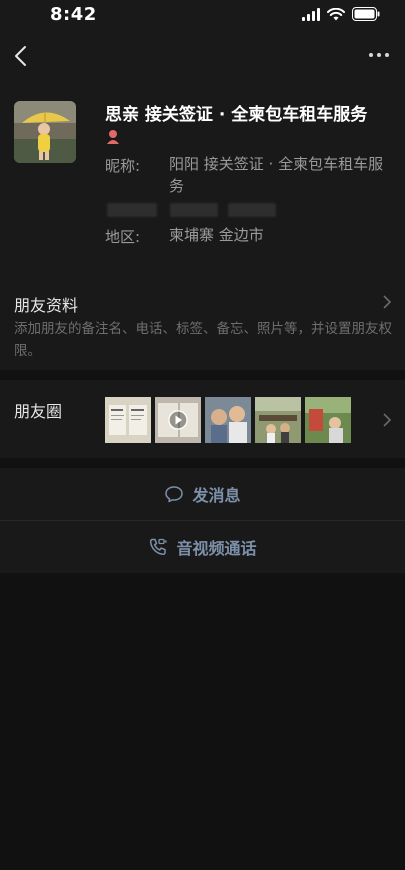 Image resolution: width=405 pixels, height=870 pixels. I want to click on profile-name: 思亲 接关签证 · 全柬包车租车服务, so click(236, 115).